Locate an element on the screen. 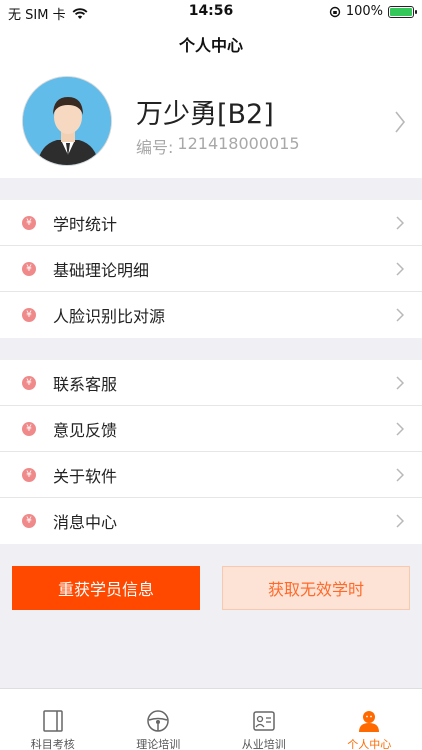  profile-card: 万少勇[B2] 编号: 121418000015 is located at coordinates (211, 122).